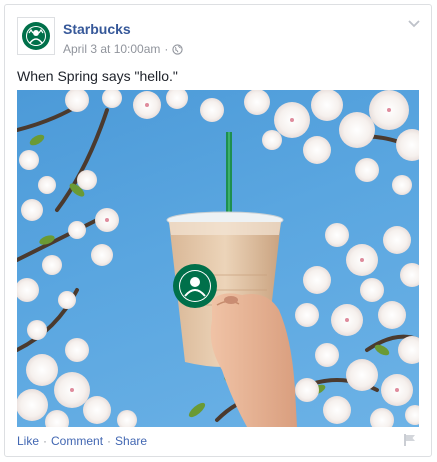  Describe the element at coordinates (97, 29) in the screenshot. I see `page-name-link: Starbucks` at that location.